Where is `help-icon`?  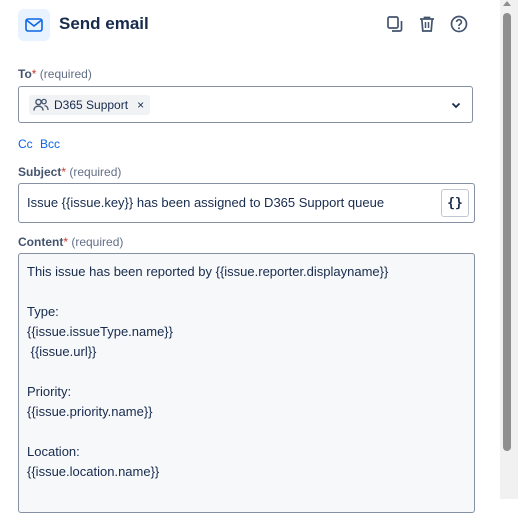 help-icon is located at coordinates (459, 24).